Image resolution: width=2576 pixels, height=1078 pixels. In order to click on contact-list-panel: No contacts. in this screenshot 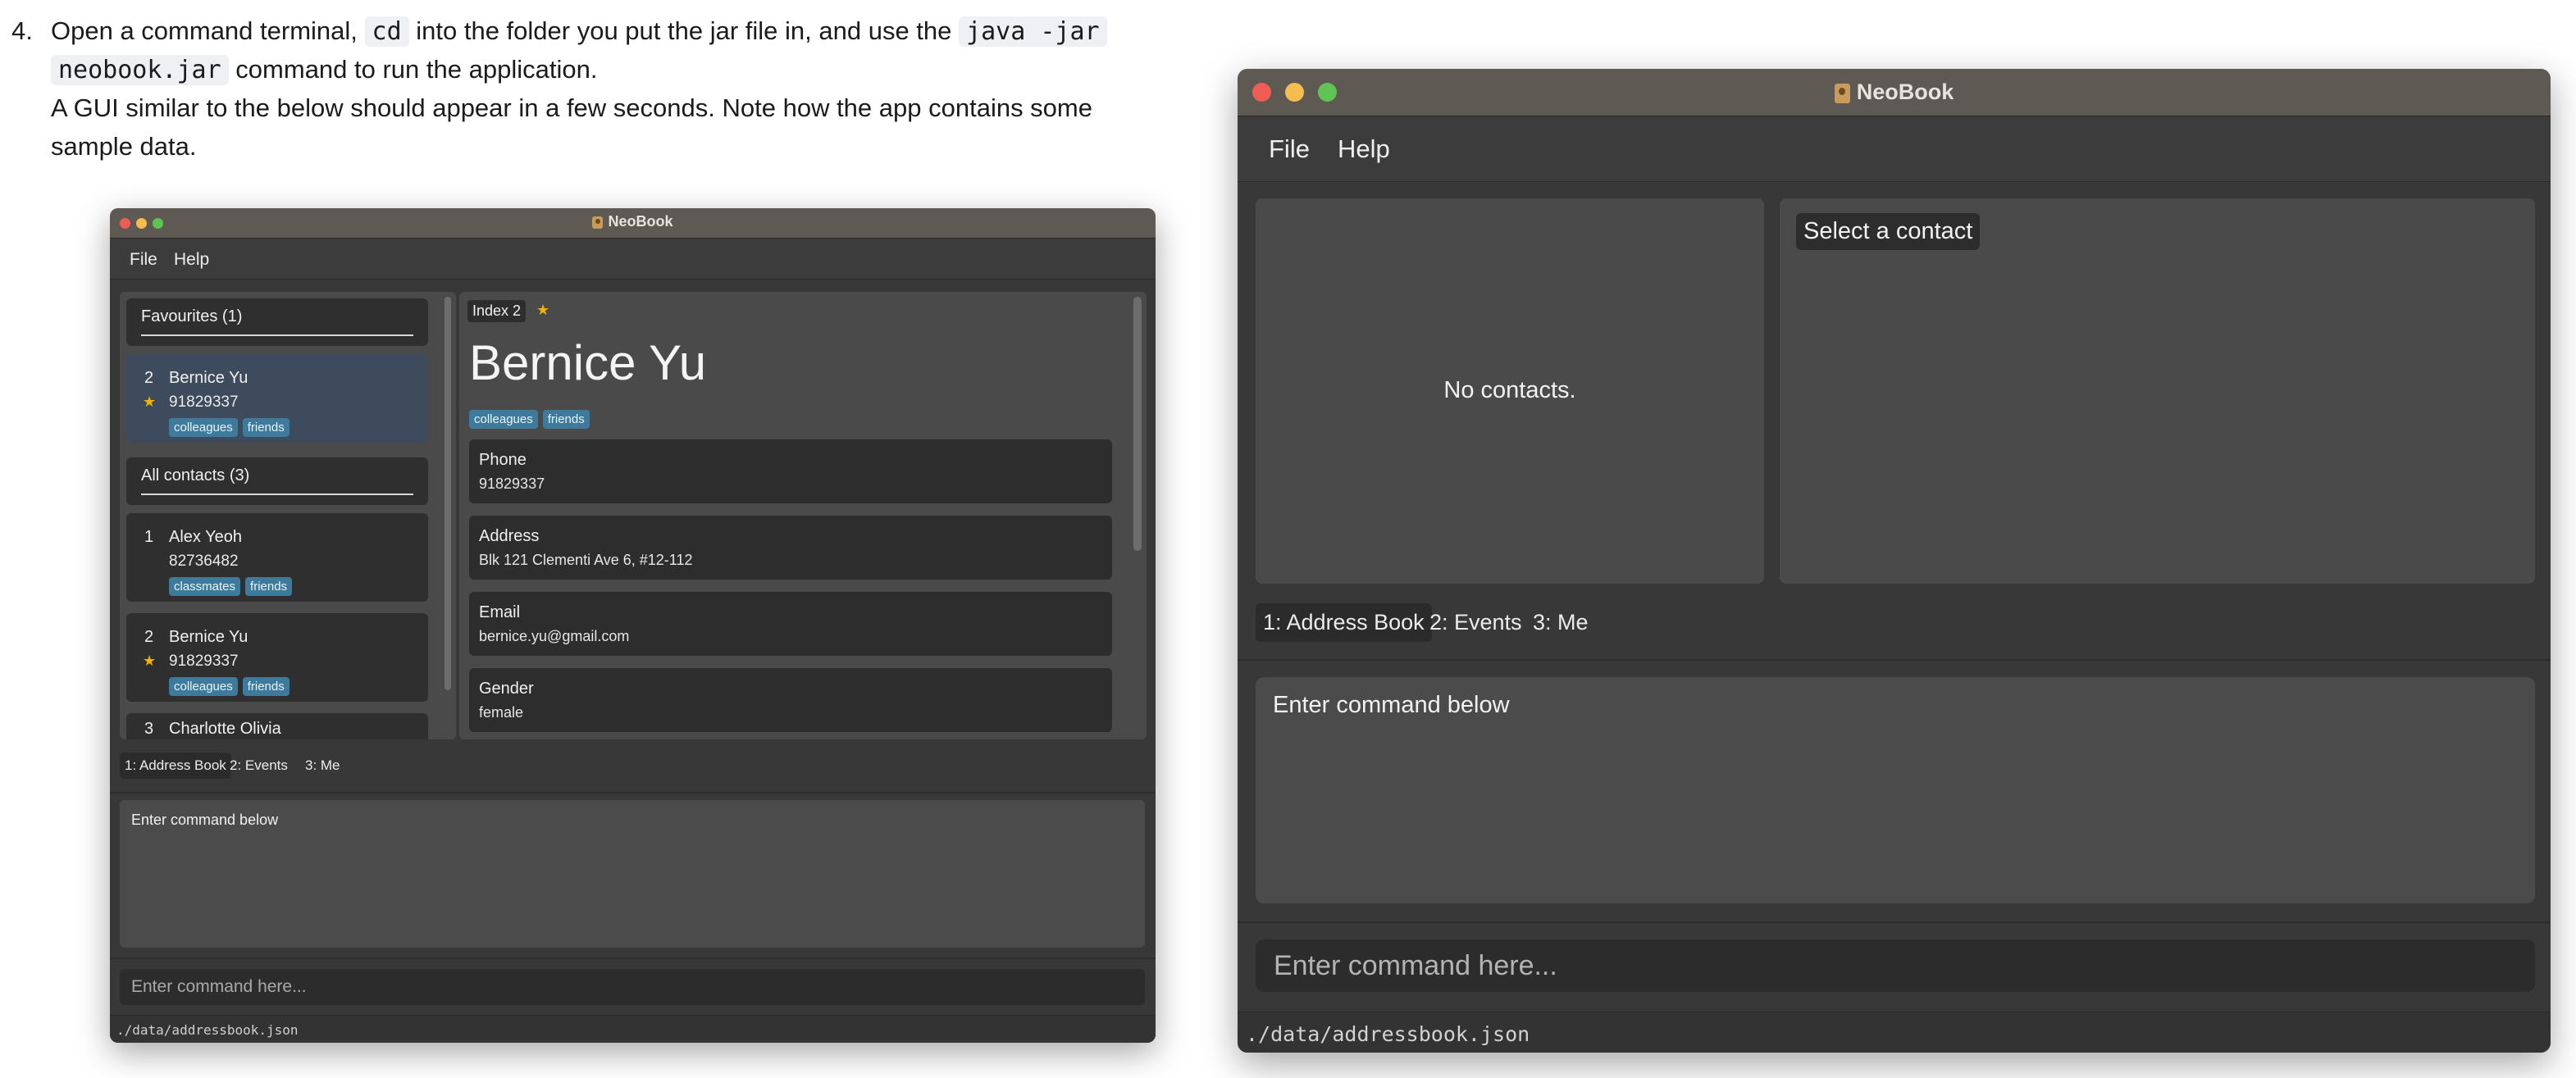, I will do `click(1510, 391)`.